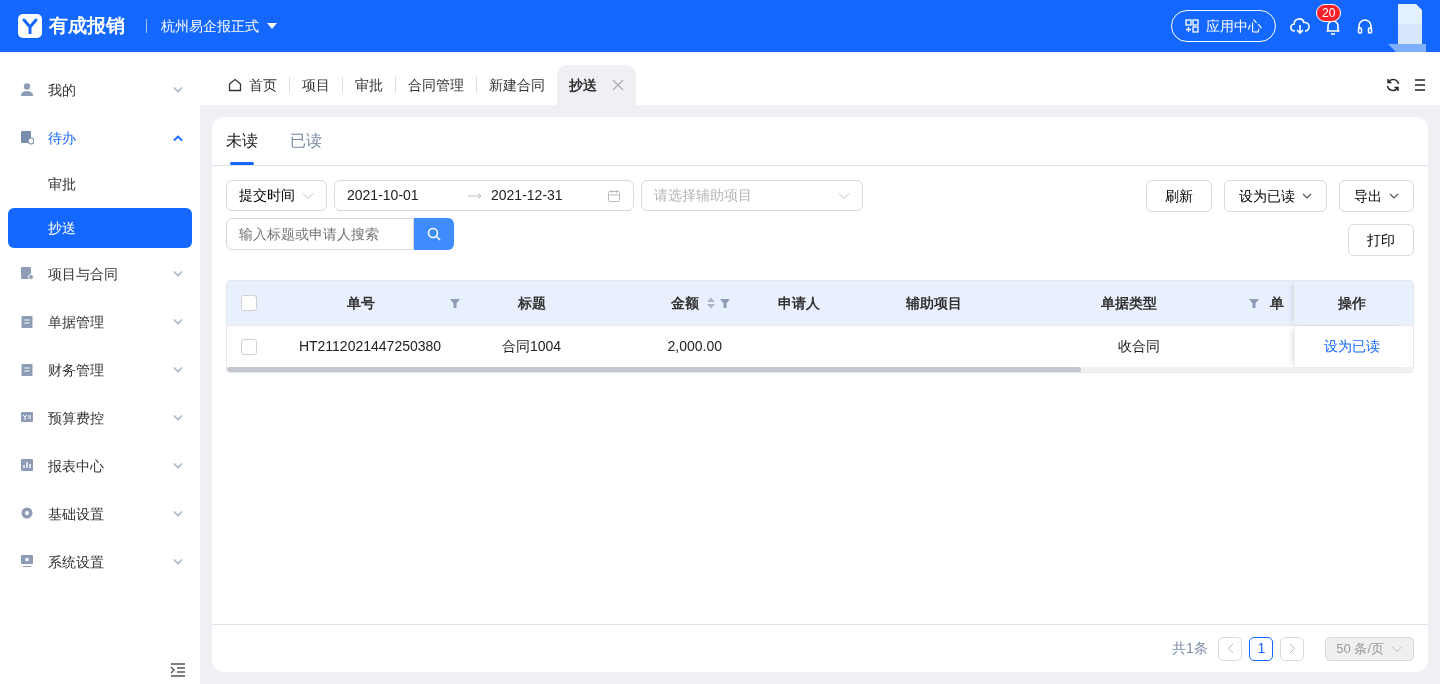 The height and width of the screenshot is (684, 1440). Describe the element at coordinates (316, 85) in the screenshot. I see `page-tab: 项目` at that location.